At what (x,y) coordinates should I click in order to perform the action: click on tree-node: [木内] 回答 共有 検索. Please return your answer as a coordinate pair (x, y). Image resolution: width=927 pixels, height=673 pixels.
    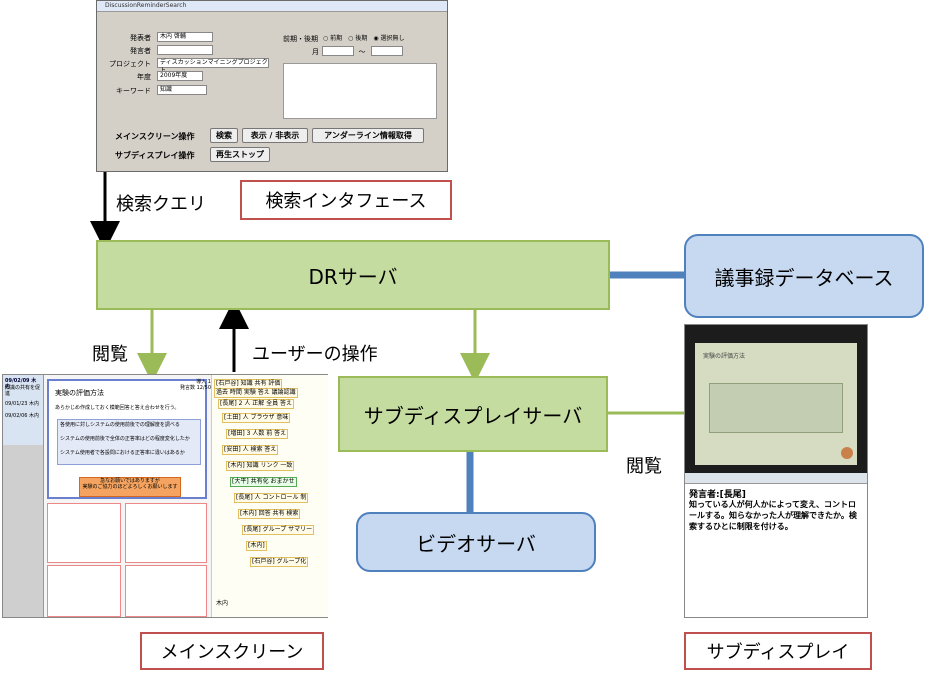
    Looking at the image, I should click on (269, 514).